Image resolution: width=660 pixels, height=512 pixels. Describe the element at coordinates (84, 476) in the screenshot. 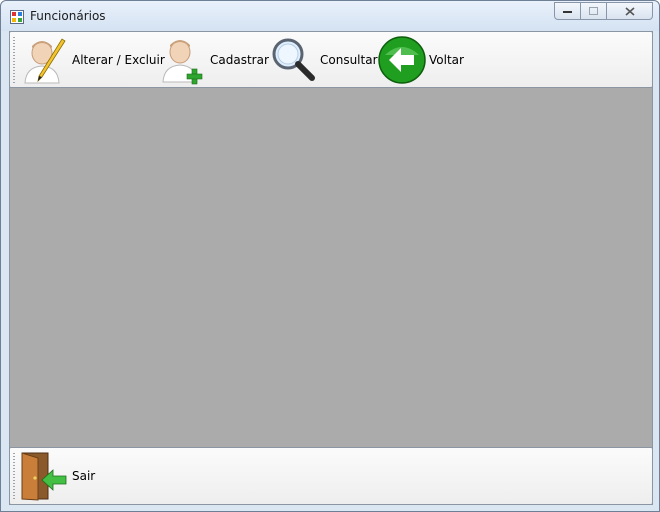

I see `exit-label: Sair` at that location.